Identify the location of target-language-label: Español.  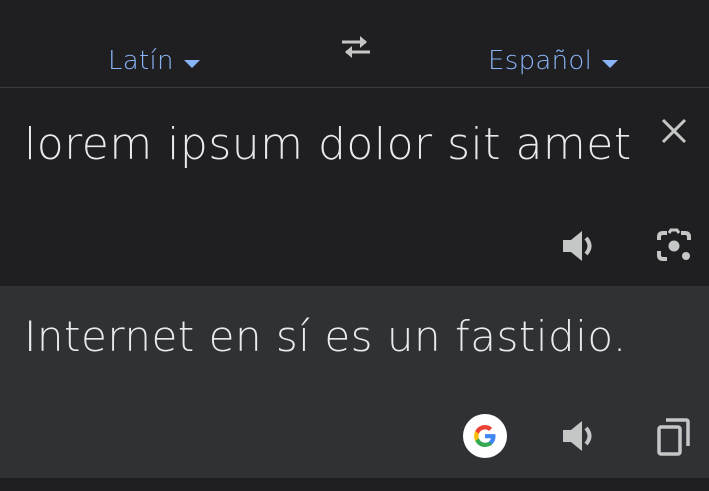
(540, 61).